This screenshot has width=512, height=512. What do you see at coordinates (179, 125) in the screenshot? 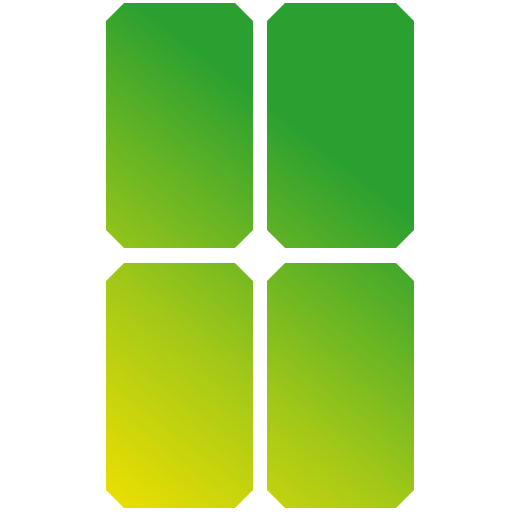
I see `tile-top-left` at bounding box center [179, 125].